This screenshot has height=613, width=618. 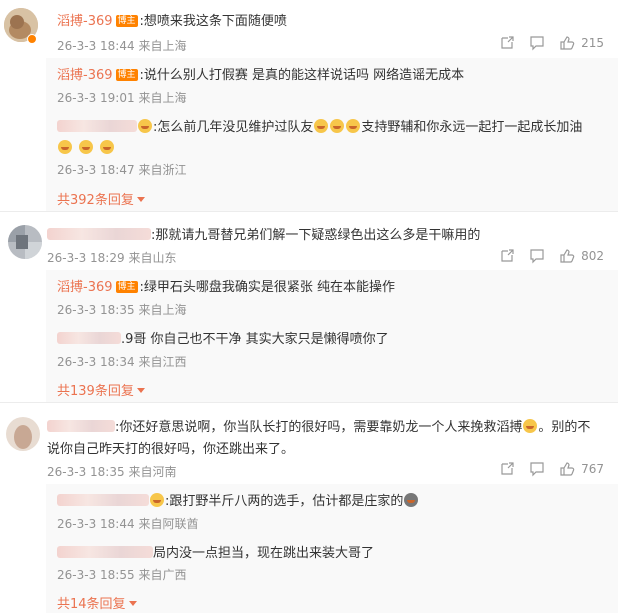 What do you see at coordinates (267, 287) in the screenshot?
I see `reply-text: :绿甲石头哪盘我确实是很紧张 纯在本能操作` at bounding box center [267, 287].